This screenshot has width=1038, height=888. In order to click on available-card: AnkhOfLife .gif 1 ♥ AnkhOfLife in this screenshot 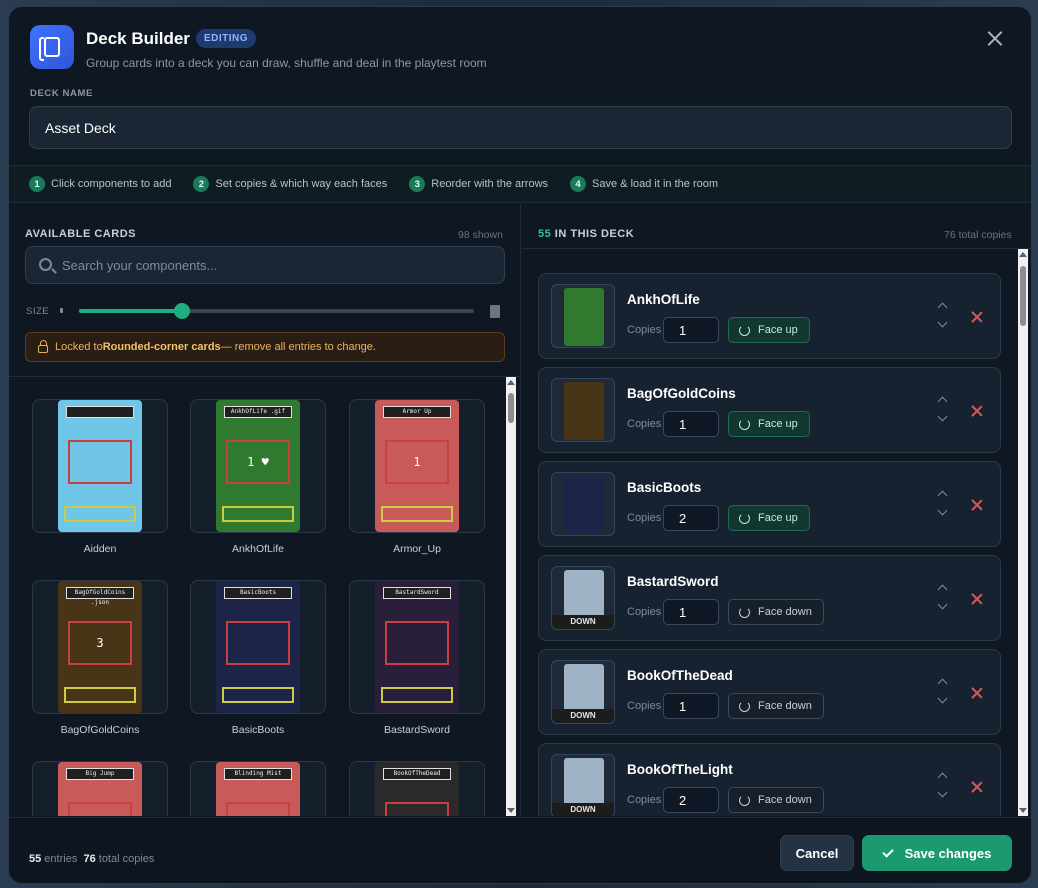, I will do `click(258, 477)`.